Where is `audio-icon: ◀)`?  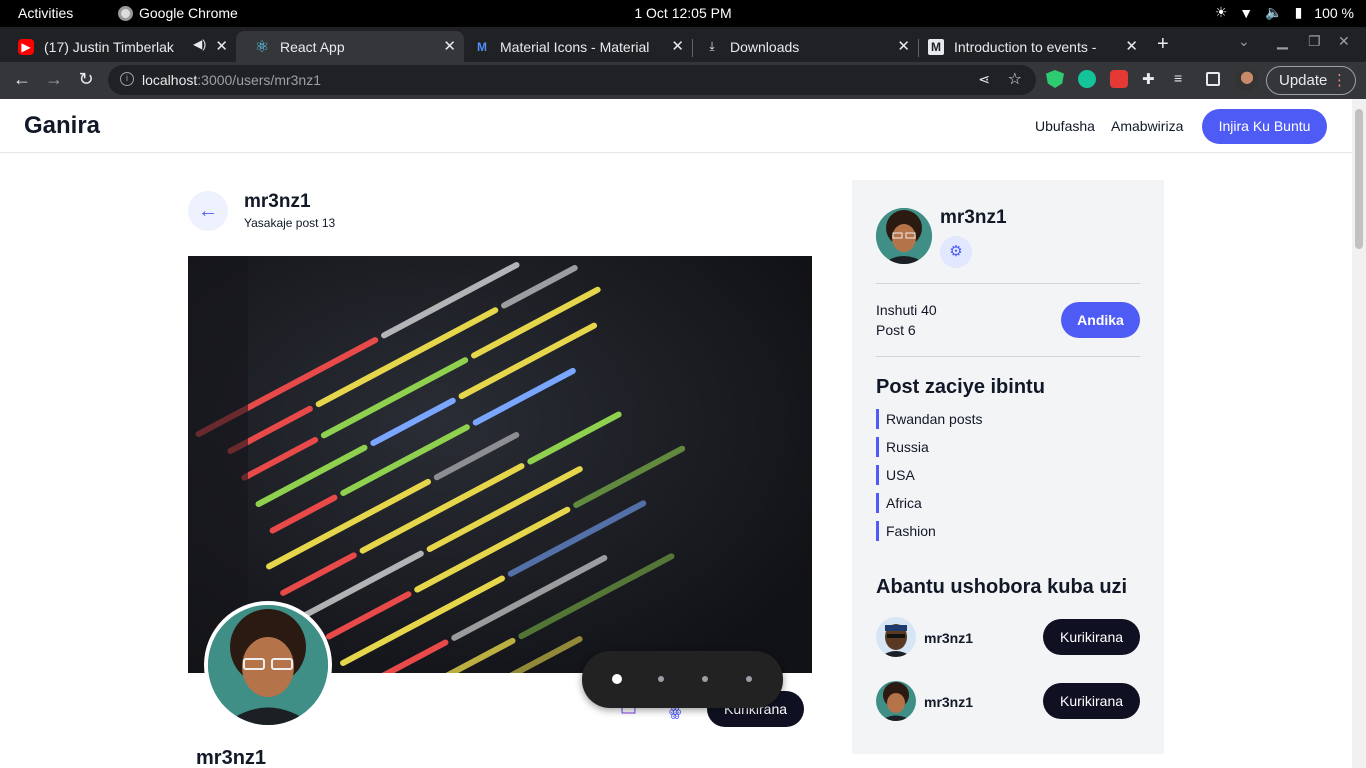 audio-icon: ◀) is located at coordinates (199, 44).